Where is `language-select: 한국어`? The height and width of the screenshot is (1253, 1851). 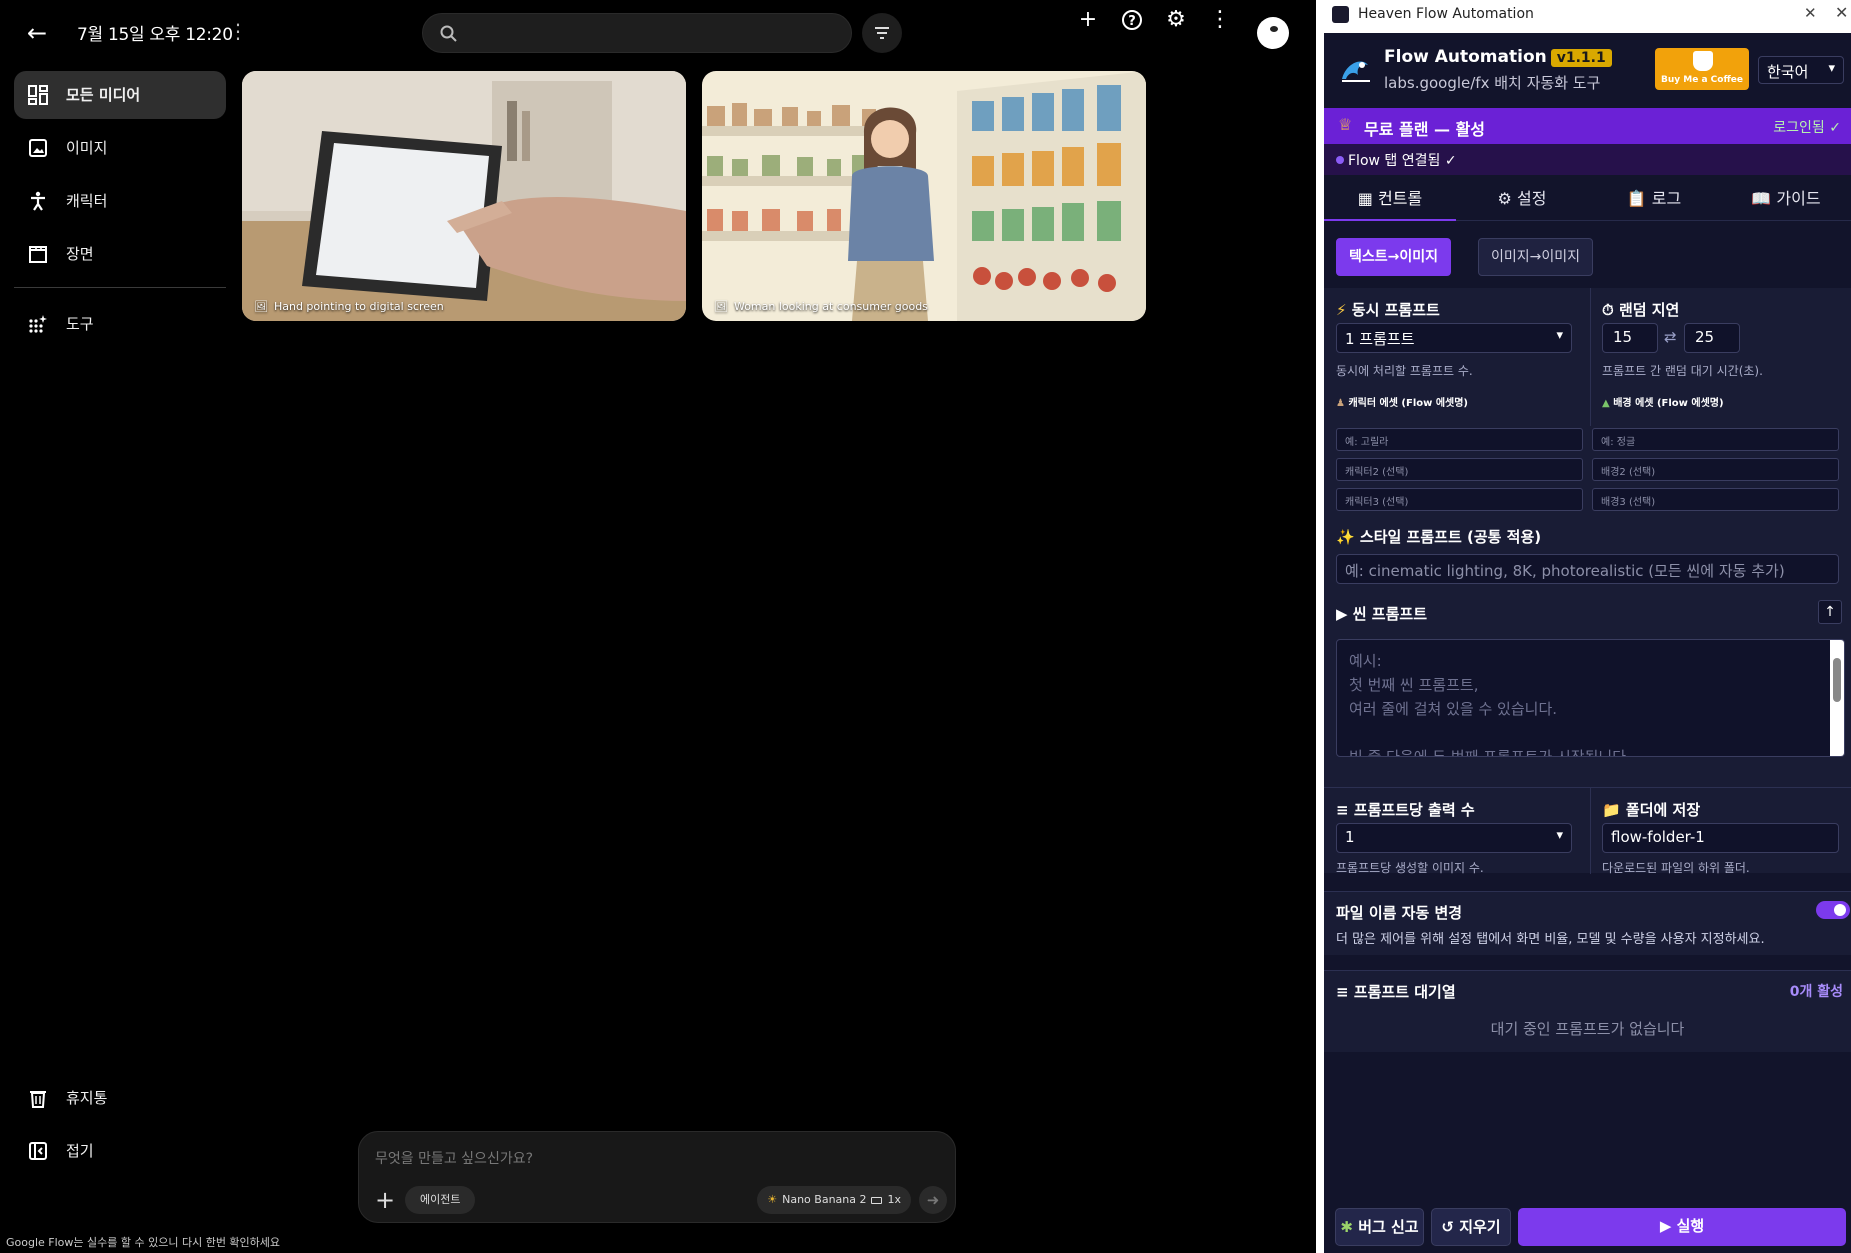
language-select: 한국어 is located at coordinates (1801, 70).